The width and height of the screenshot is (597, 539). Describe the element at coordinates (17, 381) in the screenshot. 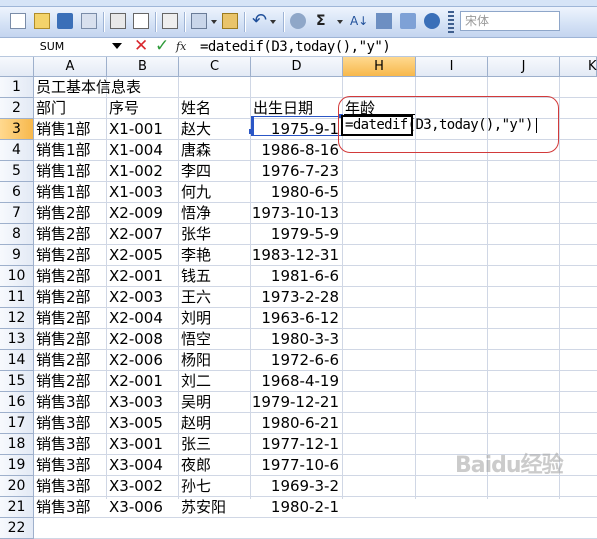

I see `row-header: 15` at that location.